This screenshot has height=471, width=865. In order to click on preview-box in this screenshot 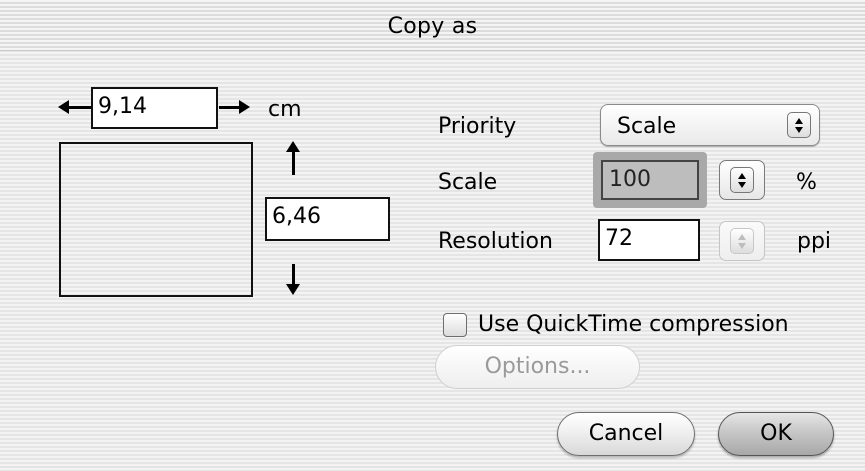, I will do `click(156, 219)`.